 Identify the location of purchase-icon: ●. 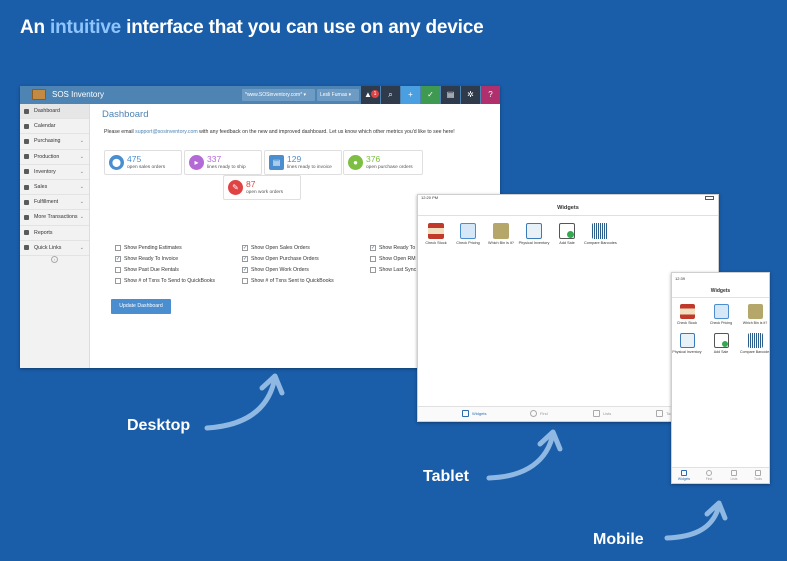
(355, 162).